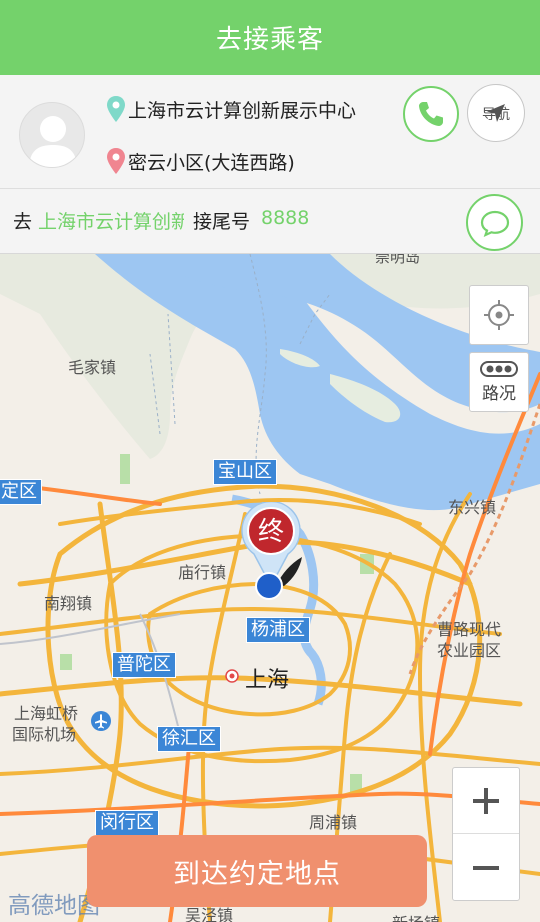 This screenshot has width=540, height=922. Describe the element at coordinates (398, 260) in the screenshot. I see `map-label-chongming: 崇明岛` at that location.